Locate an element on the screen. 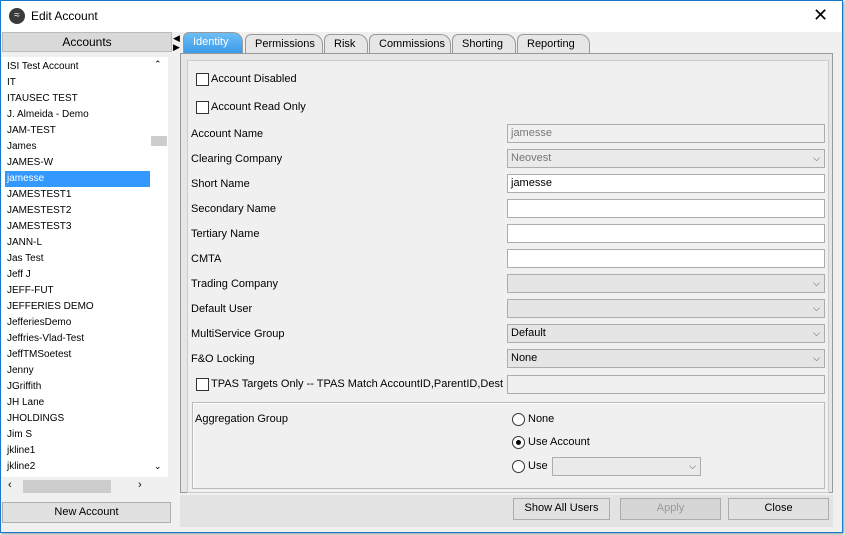 Image resolution: width=845 pixels, height=535 pixels. scroll-down-icon: ⌄ is located at coordinates (158, 466).